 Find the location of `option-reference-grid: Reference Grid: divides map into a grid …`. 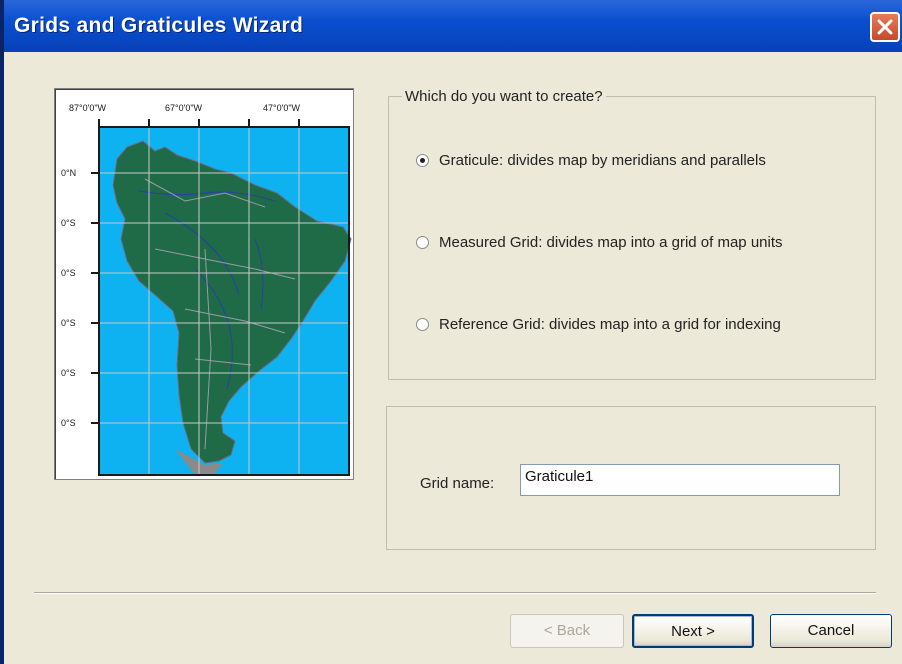

option-reference-grid: Reference Grid: divides map into a grid … is located at coordinates (598, 324).